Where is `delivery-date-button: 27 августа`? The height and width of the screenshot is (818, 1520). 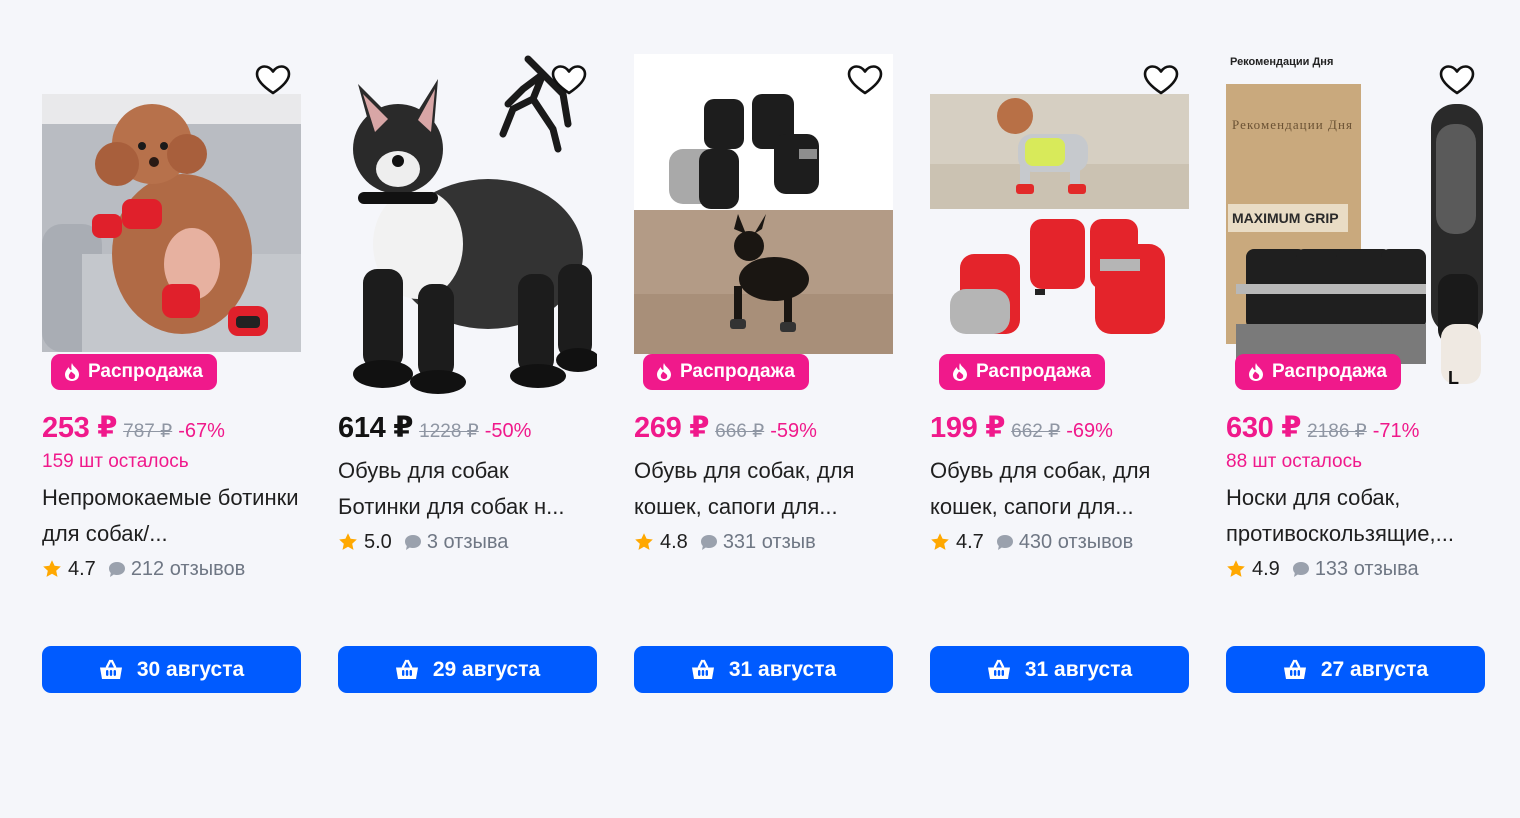
delivery-date-button: 27 августа is located at coordinates (1355, 669).